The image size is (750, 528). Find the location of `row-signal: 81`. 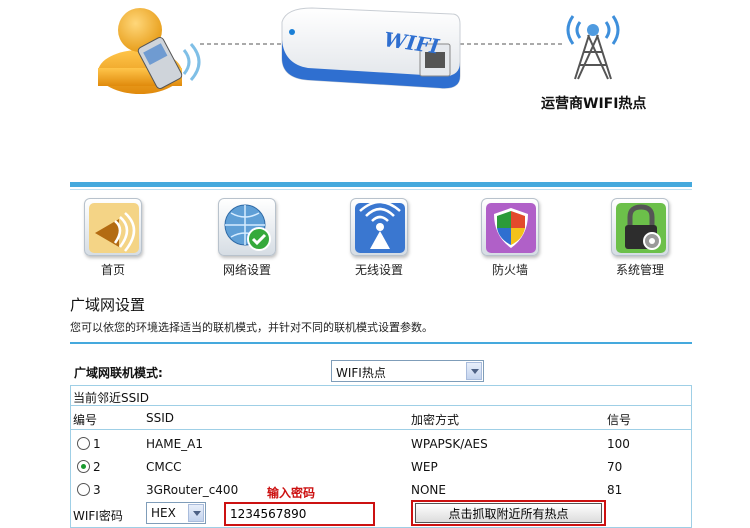

row-signal: 81 is located at coordinates (615, 490).